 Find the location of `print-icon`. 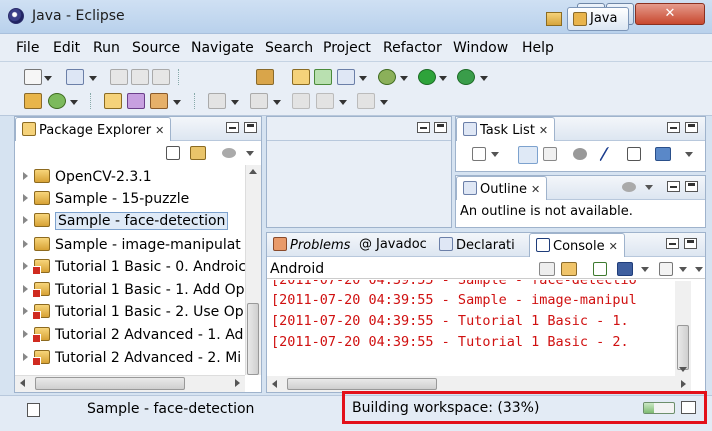

print-icon is located at coordinates (161, 77).